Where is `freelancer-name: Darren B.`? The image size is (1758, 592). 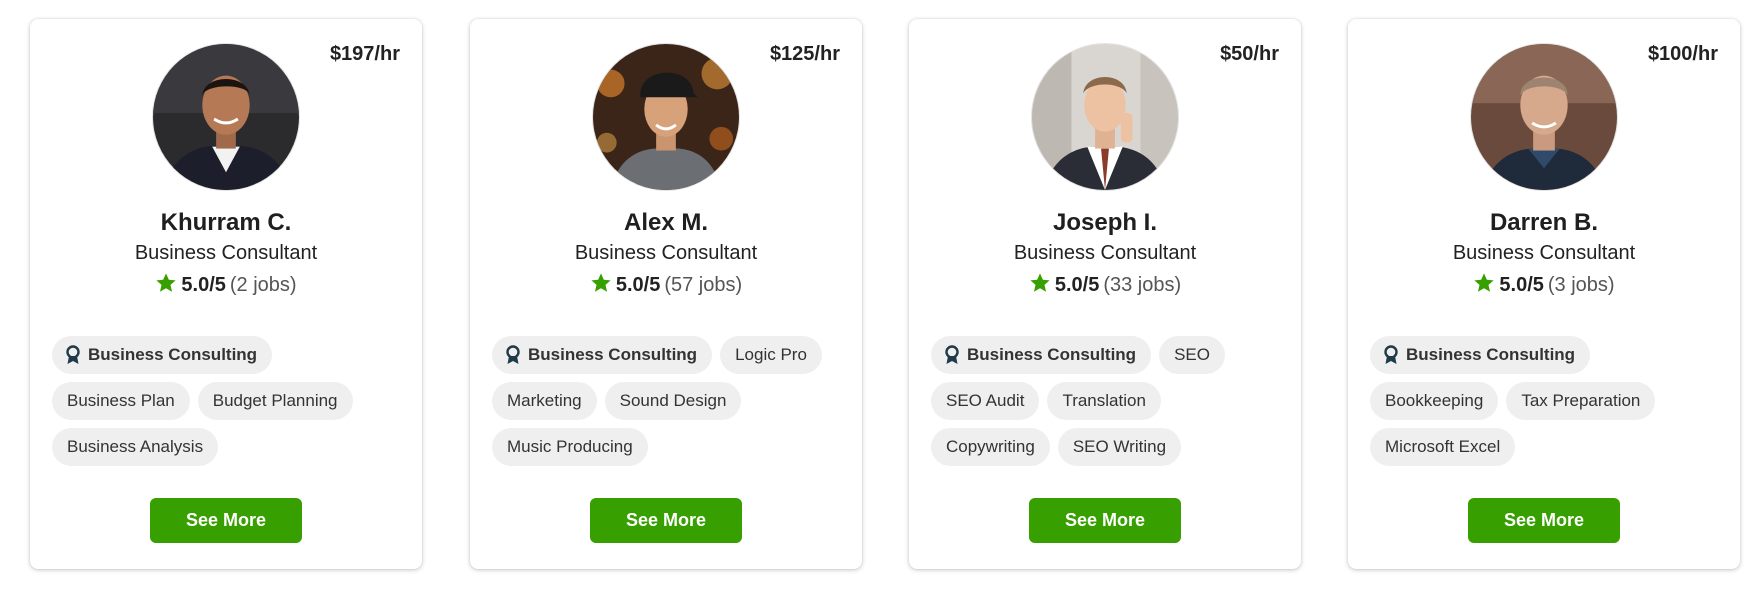 freelancer-name: Darren B. is located at coordinates (1544, 223).